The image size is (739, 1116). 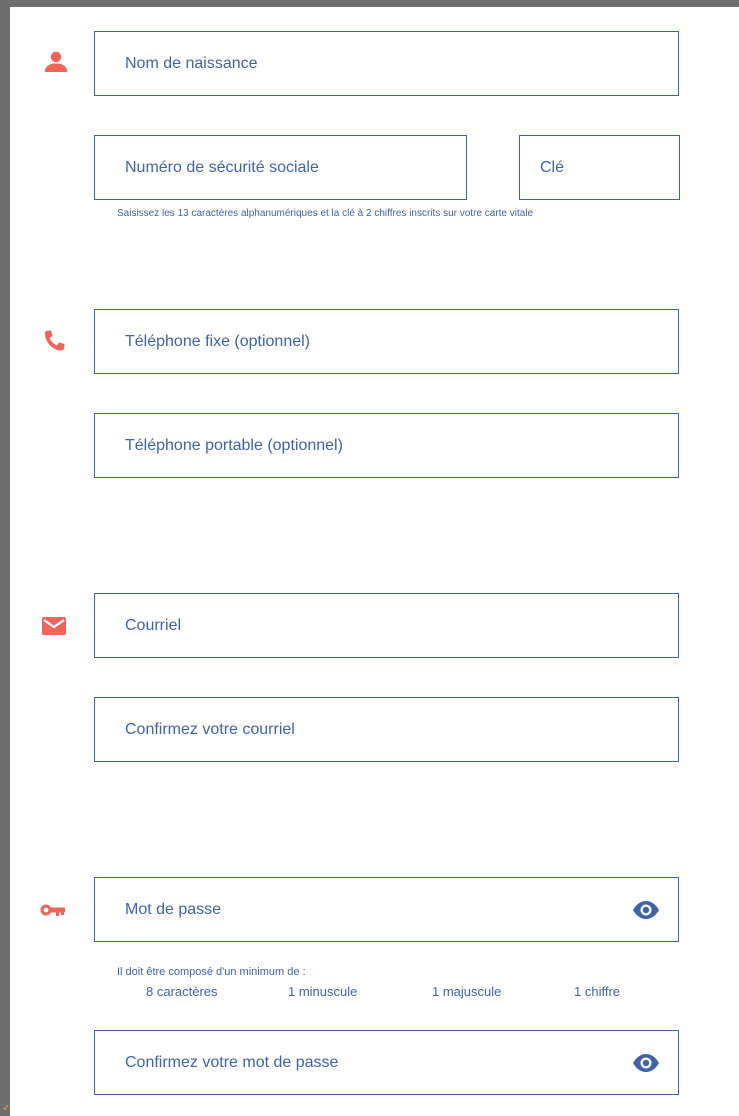 I want to click on window-frame-left, so click(x=5, y=558).